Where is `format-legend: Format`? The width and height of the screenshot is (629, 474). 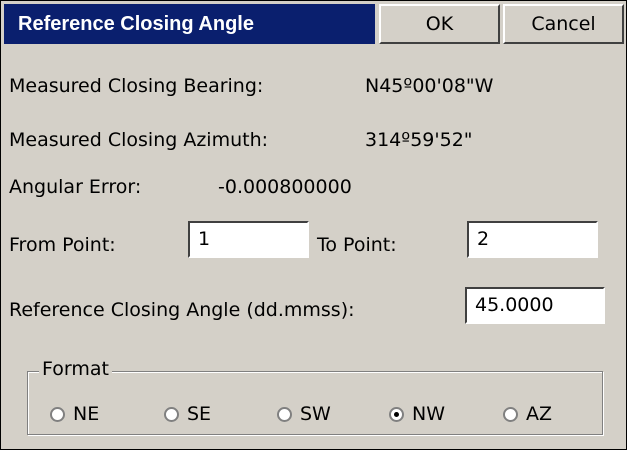
format-legend: Format is located at coordinates (75, 369).